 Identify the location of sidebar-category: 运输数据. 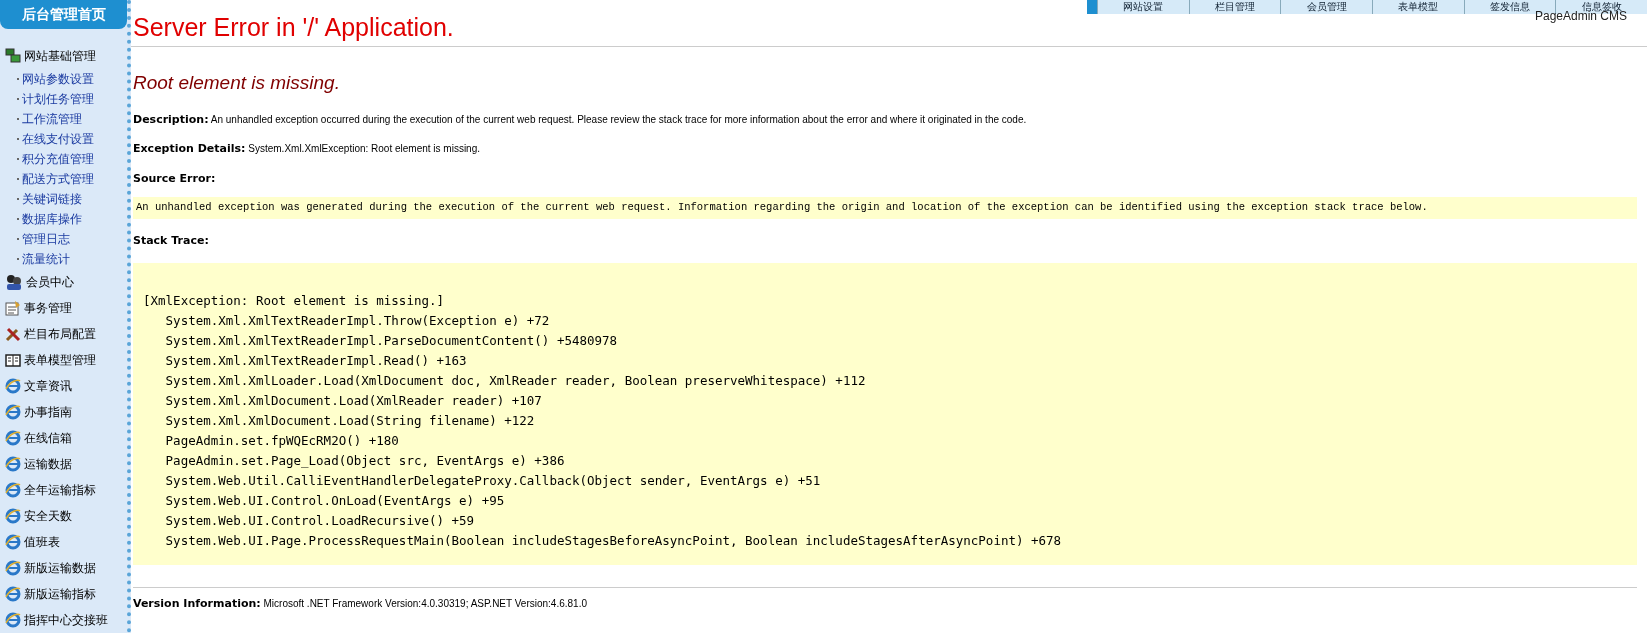
(48, 464).